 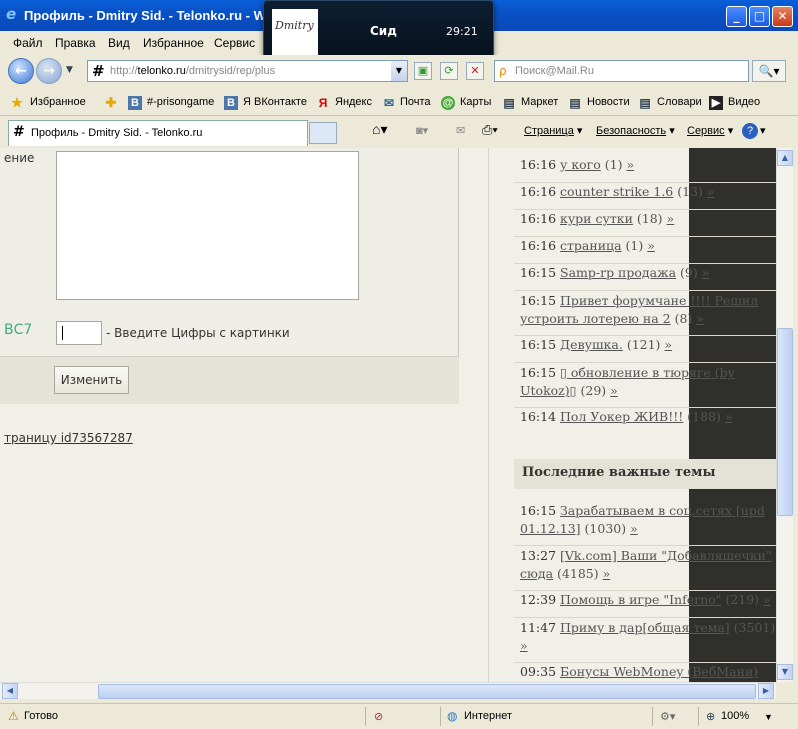 I want to click on warning-icon: ⚠, so click(x=13, y=716).